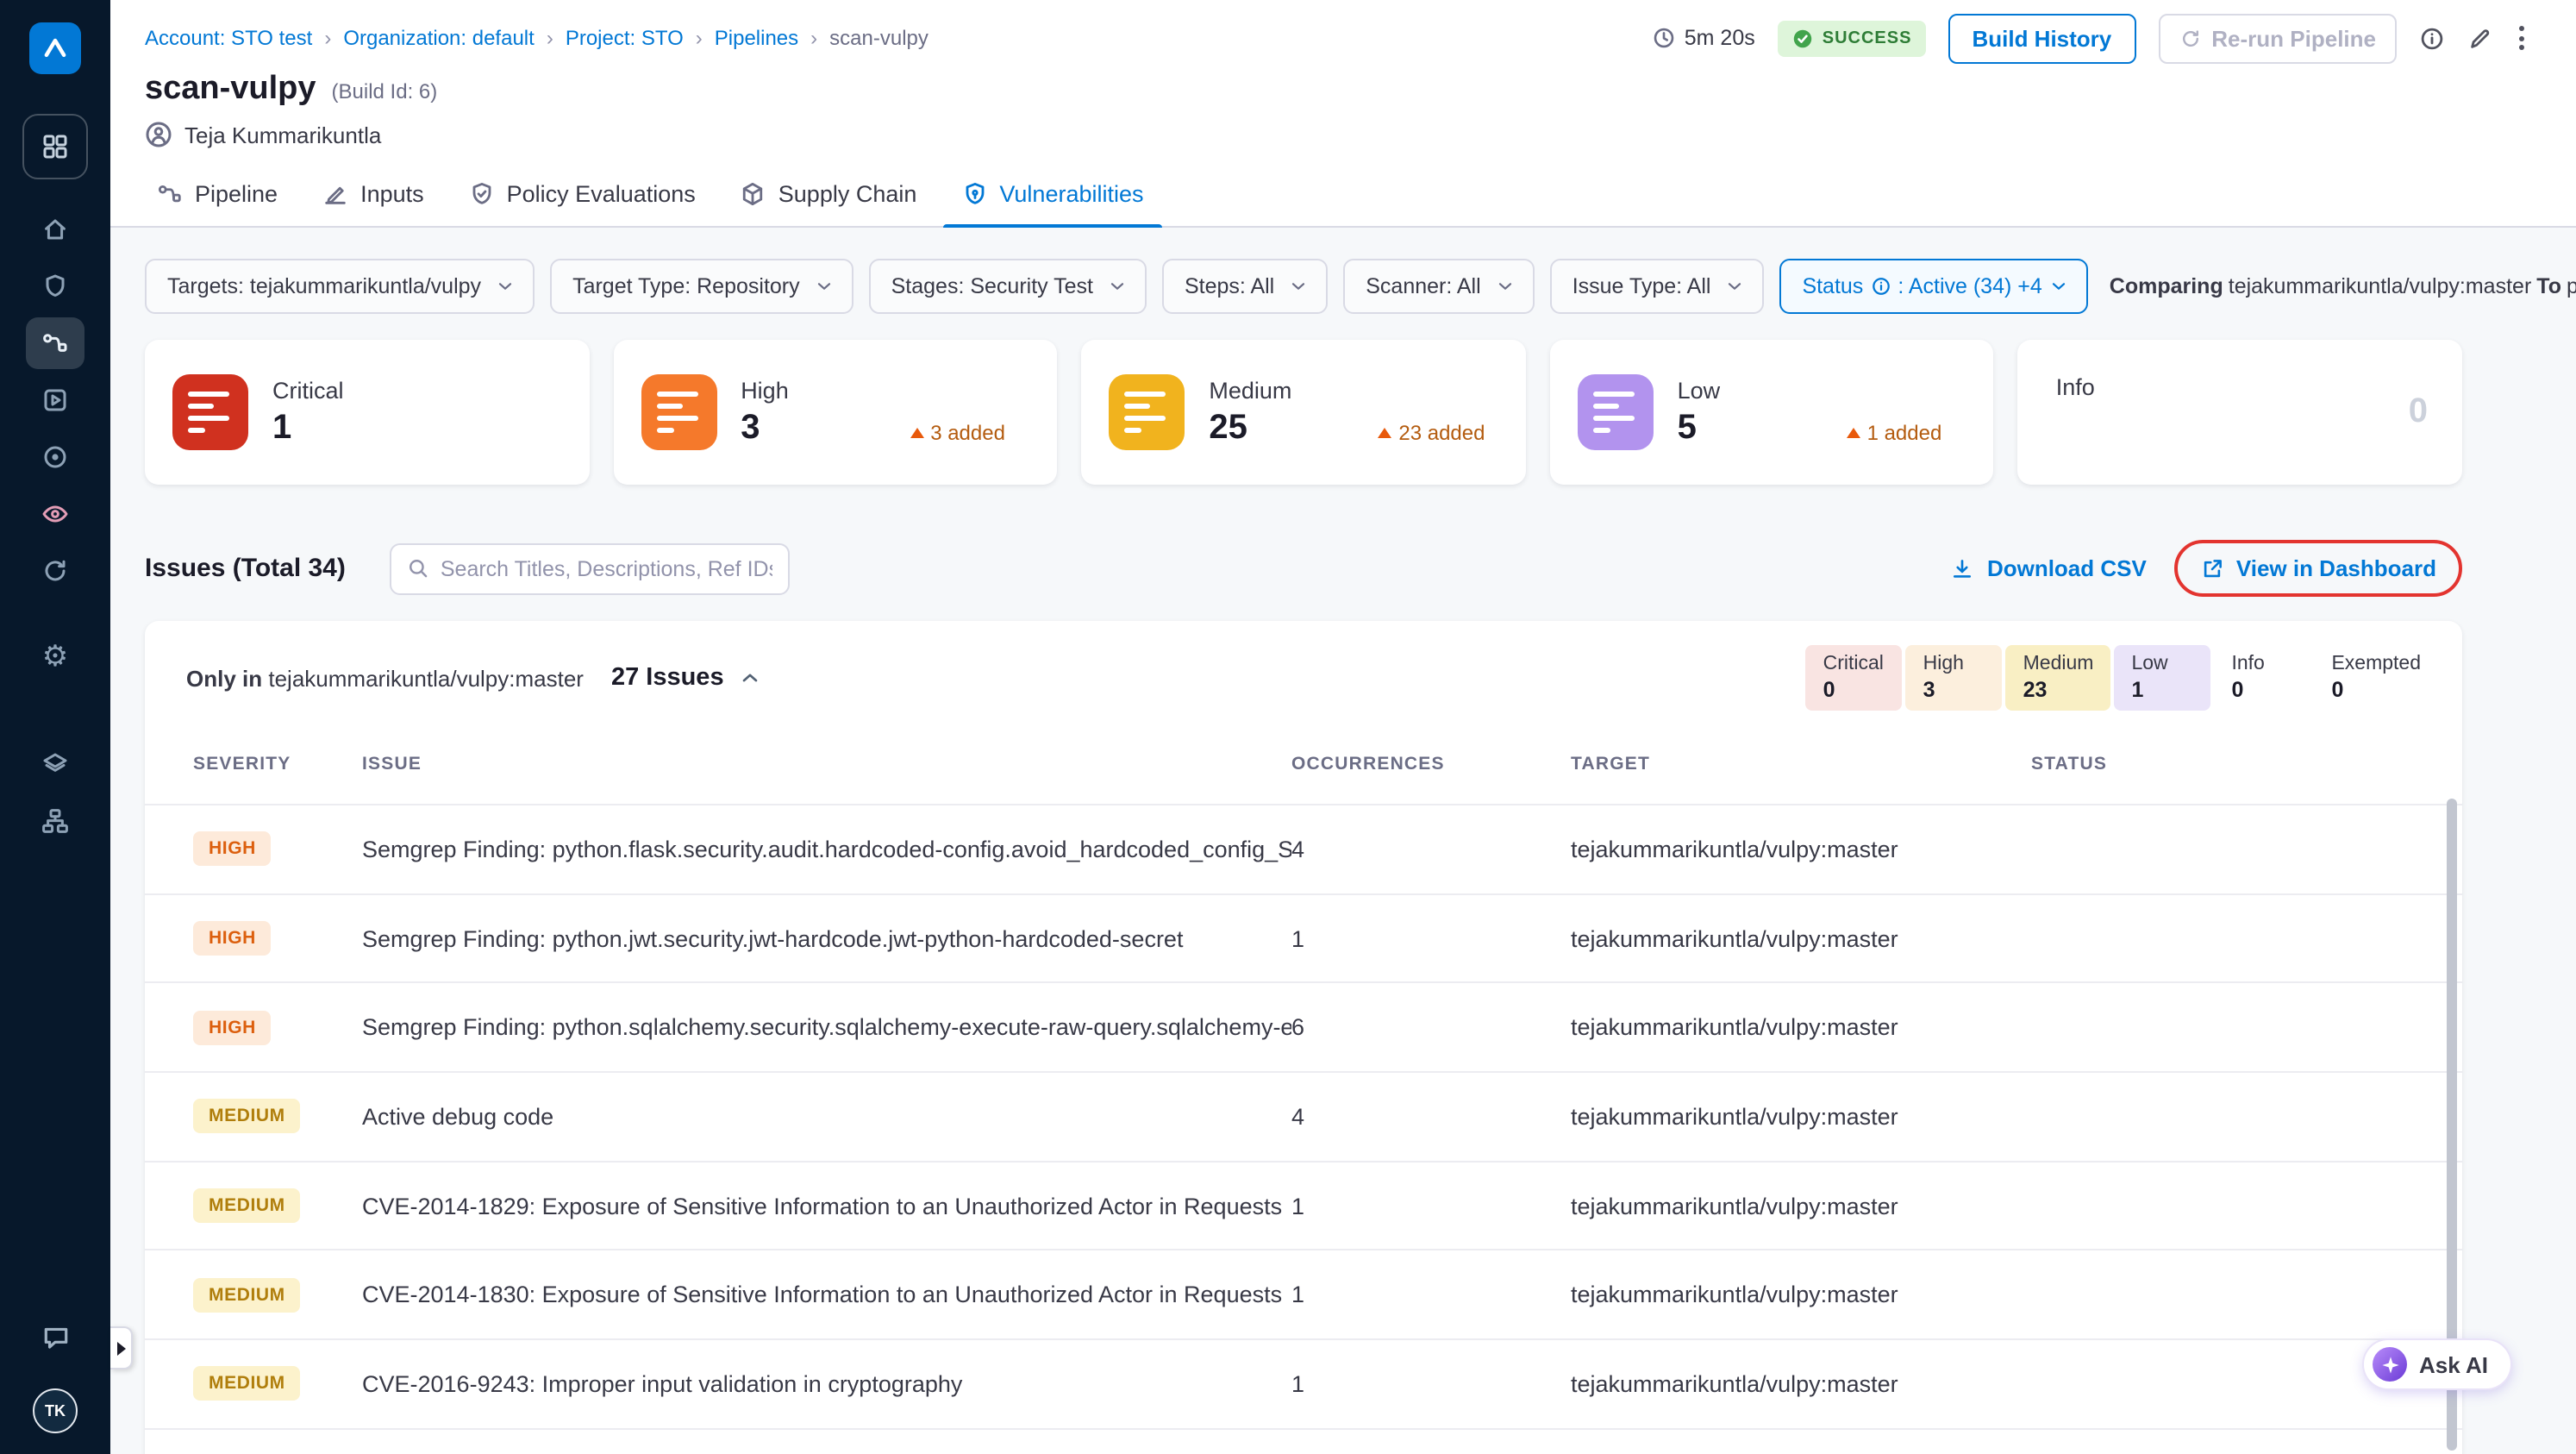  What do you see at coordinates (750, 677) in the screenshot?
I see `collapse-icon` at bounding box center [750, 677].